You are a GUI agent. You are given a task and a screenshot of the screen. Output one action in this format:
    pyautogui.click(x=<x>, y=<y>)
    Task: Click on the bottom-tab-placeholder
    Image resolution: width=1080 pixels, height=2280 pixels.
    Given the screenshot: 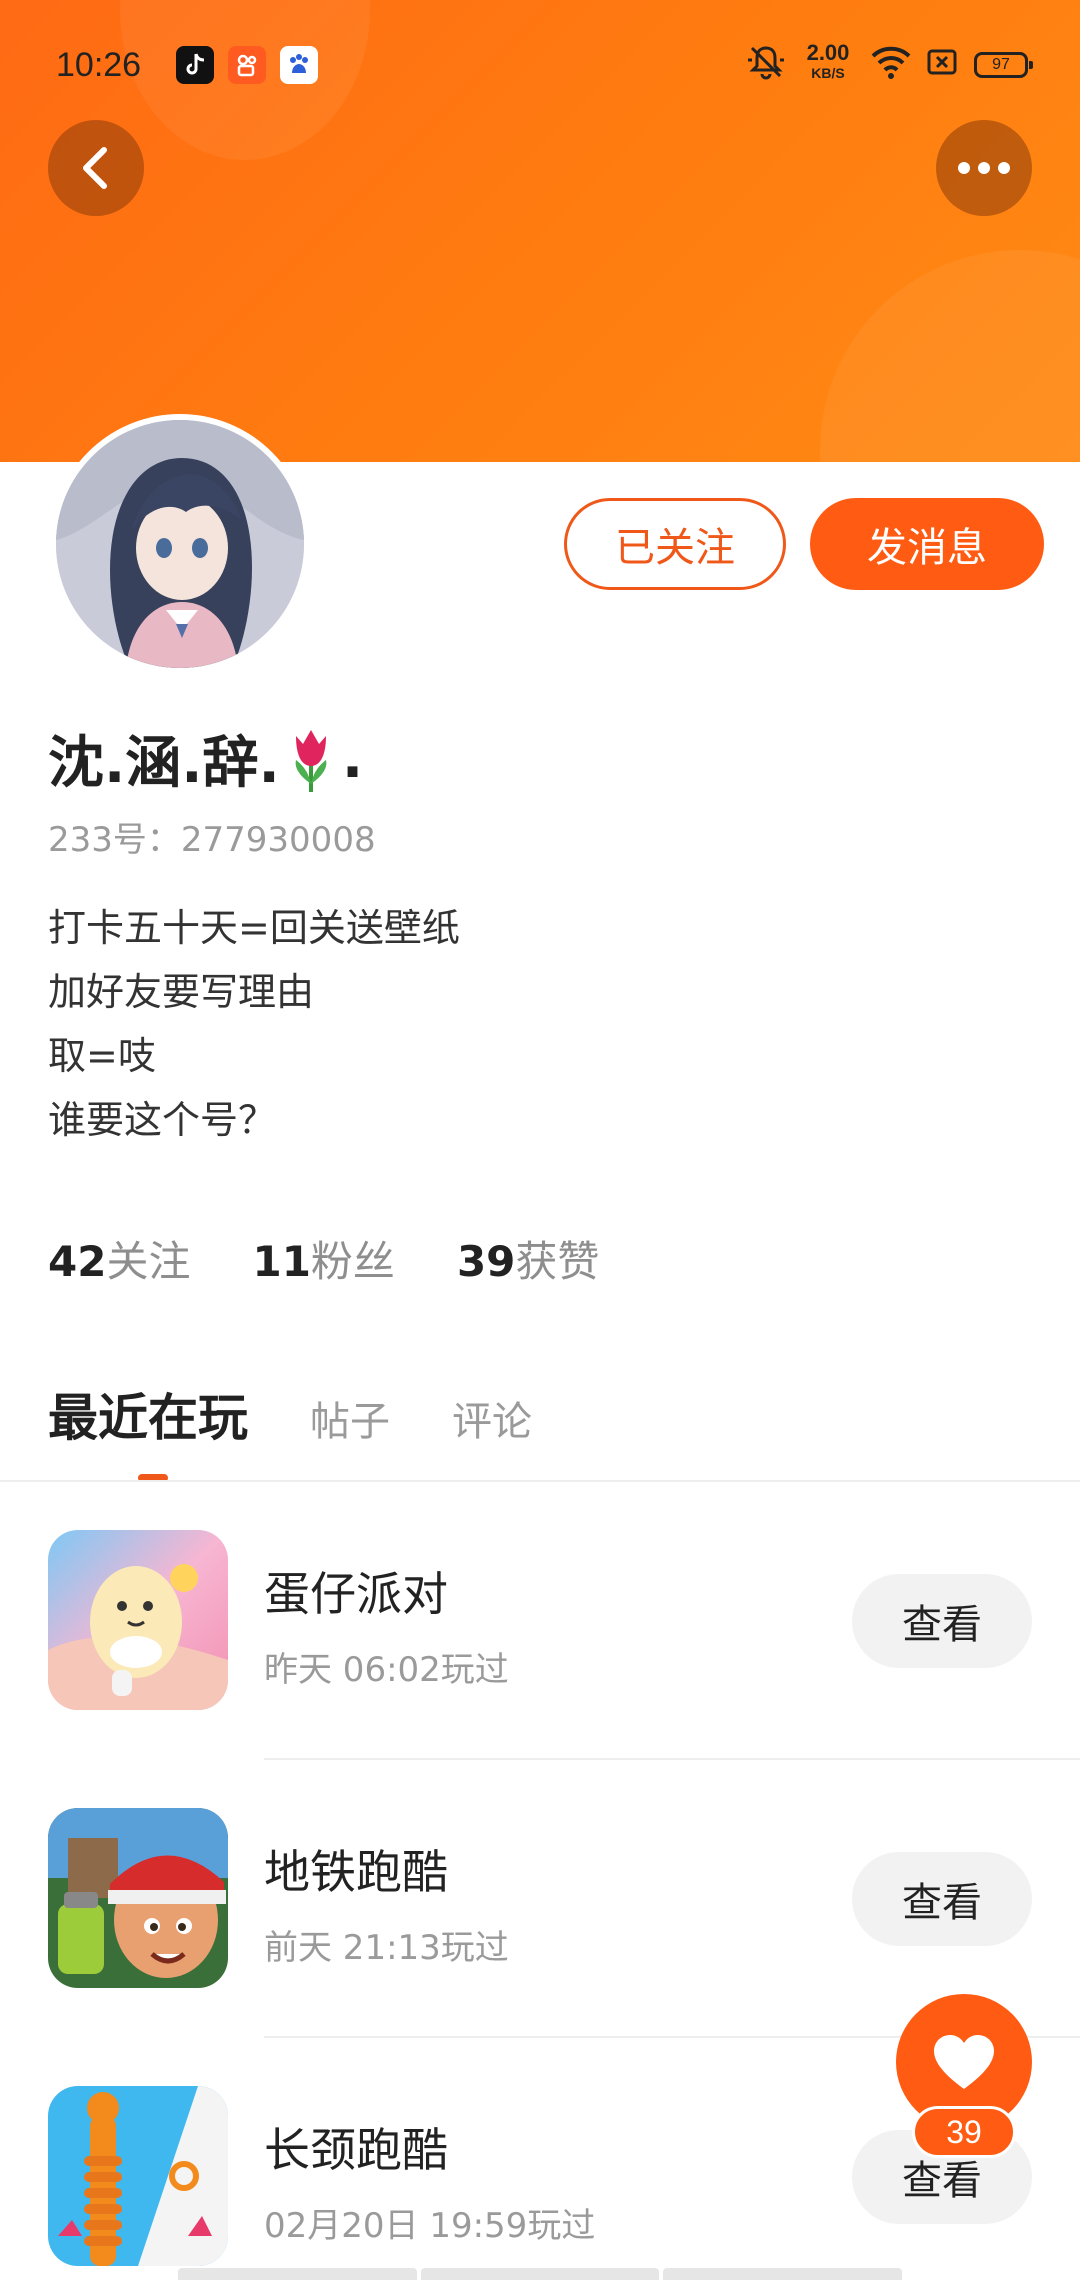 What is the action you would take?
    pyautogui.click(x=540, y=2274)
    